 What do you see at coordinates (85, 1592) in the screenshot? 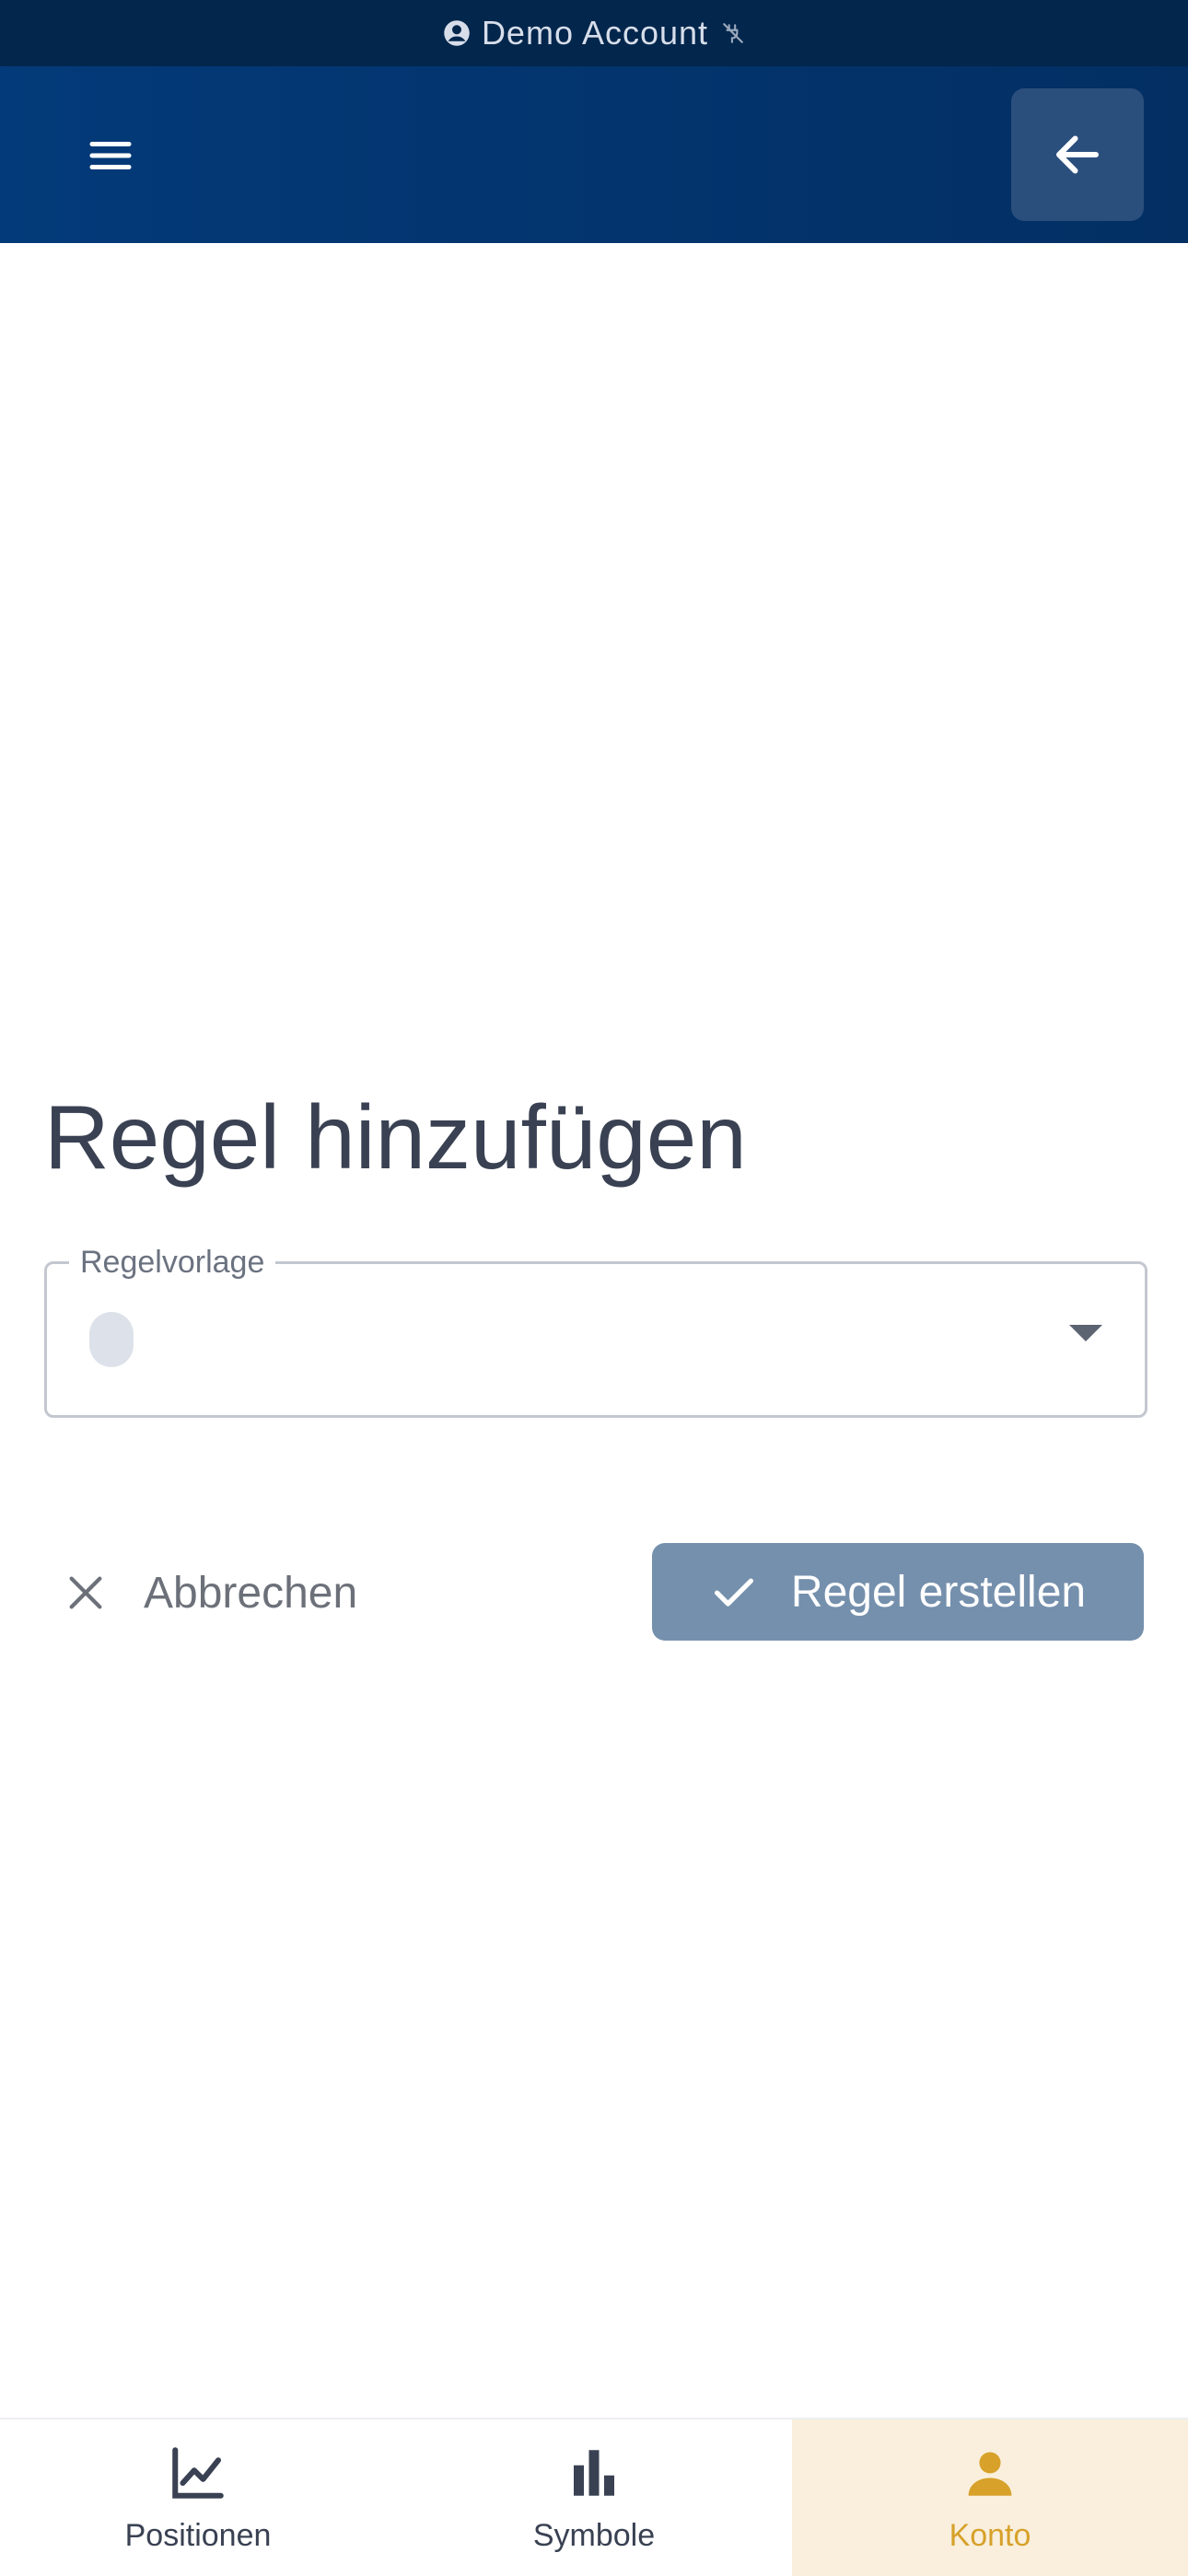
I see `close-icon` at bounding box center [85, 1592].